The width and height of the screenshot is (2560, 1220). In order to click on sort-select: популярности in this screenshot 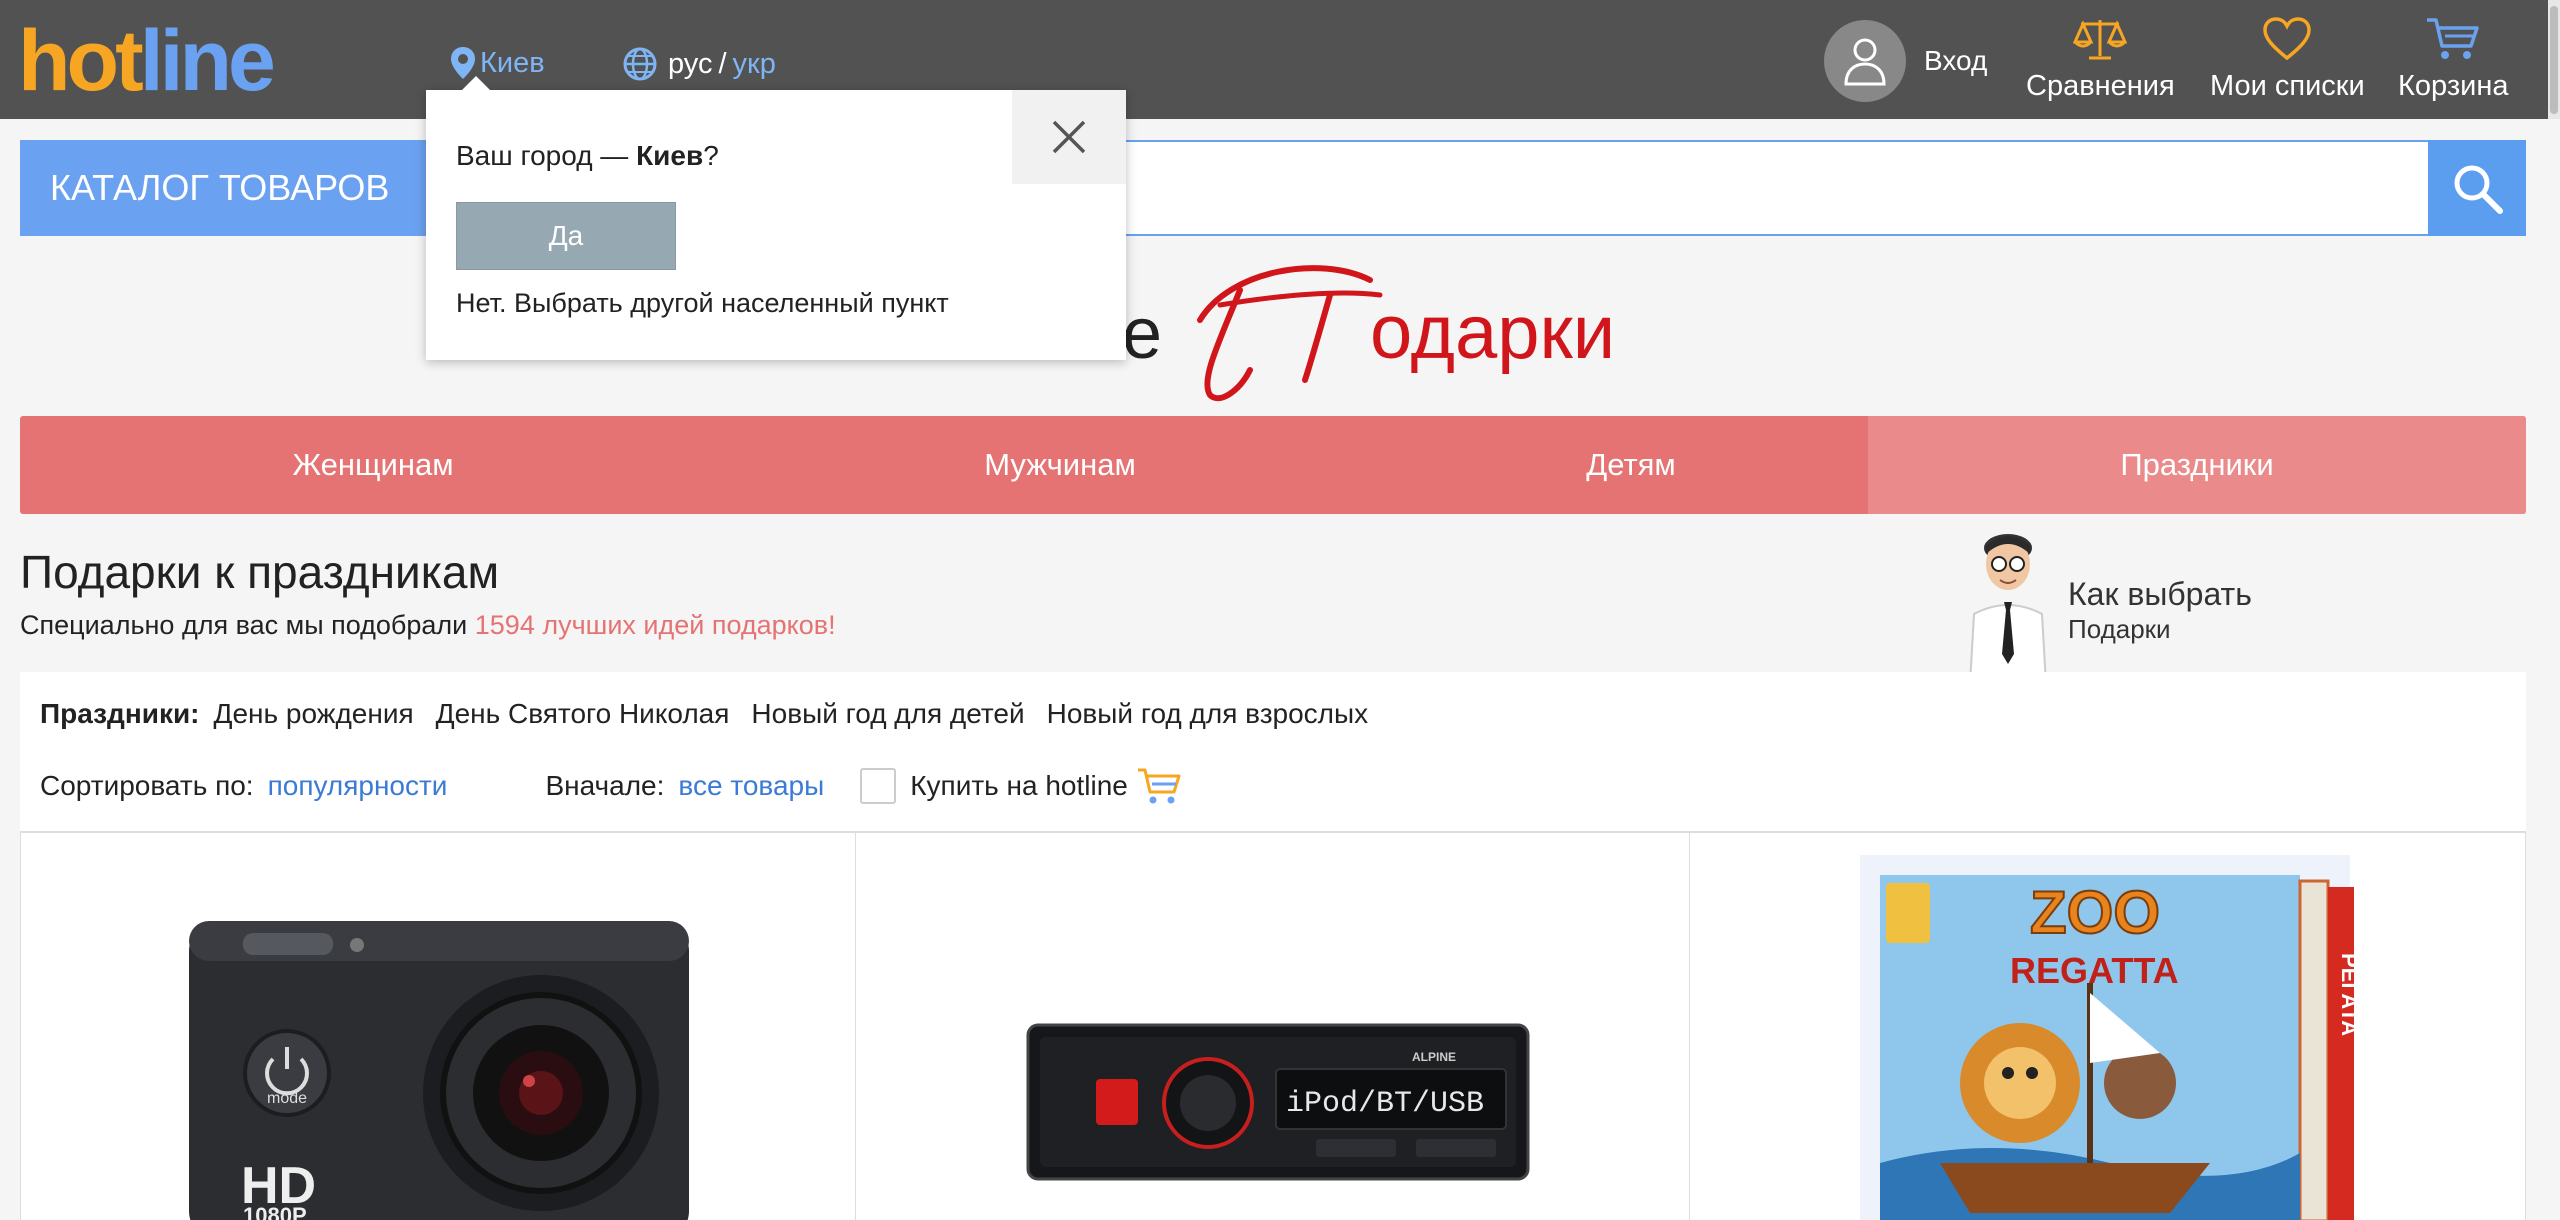, I will do `click(358, 786)`.